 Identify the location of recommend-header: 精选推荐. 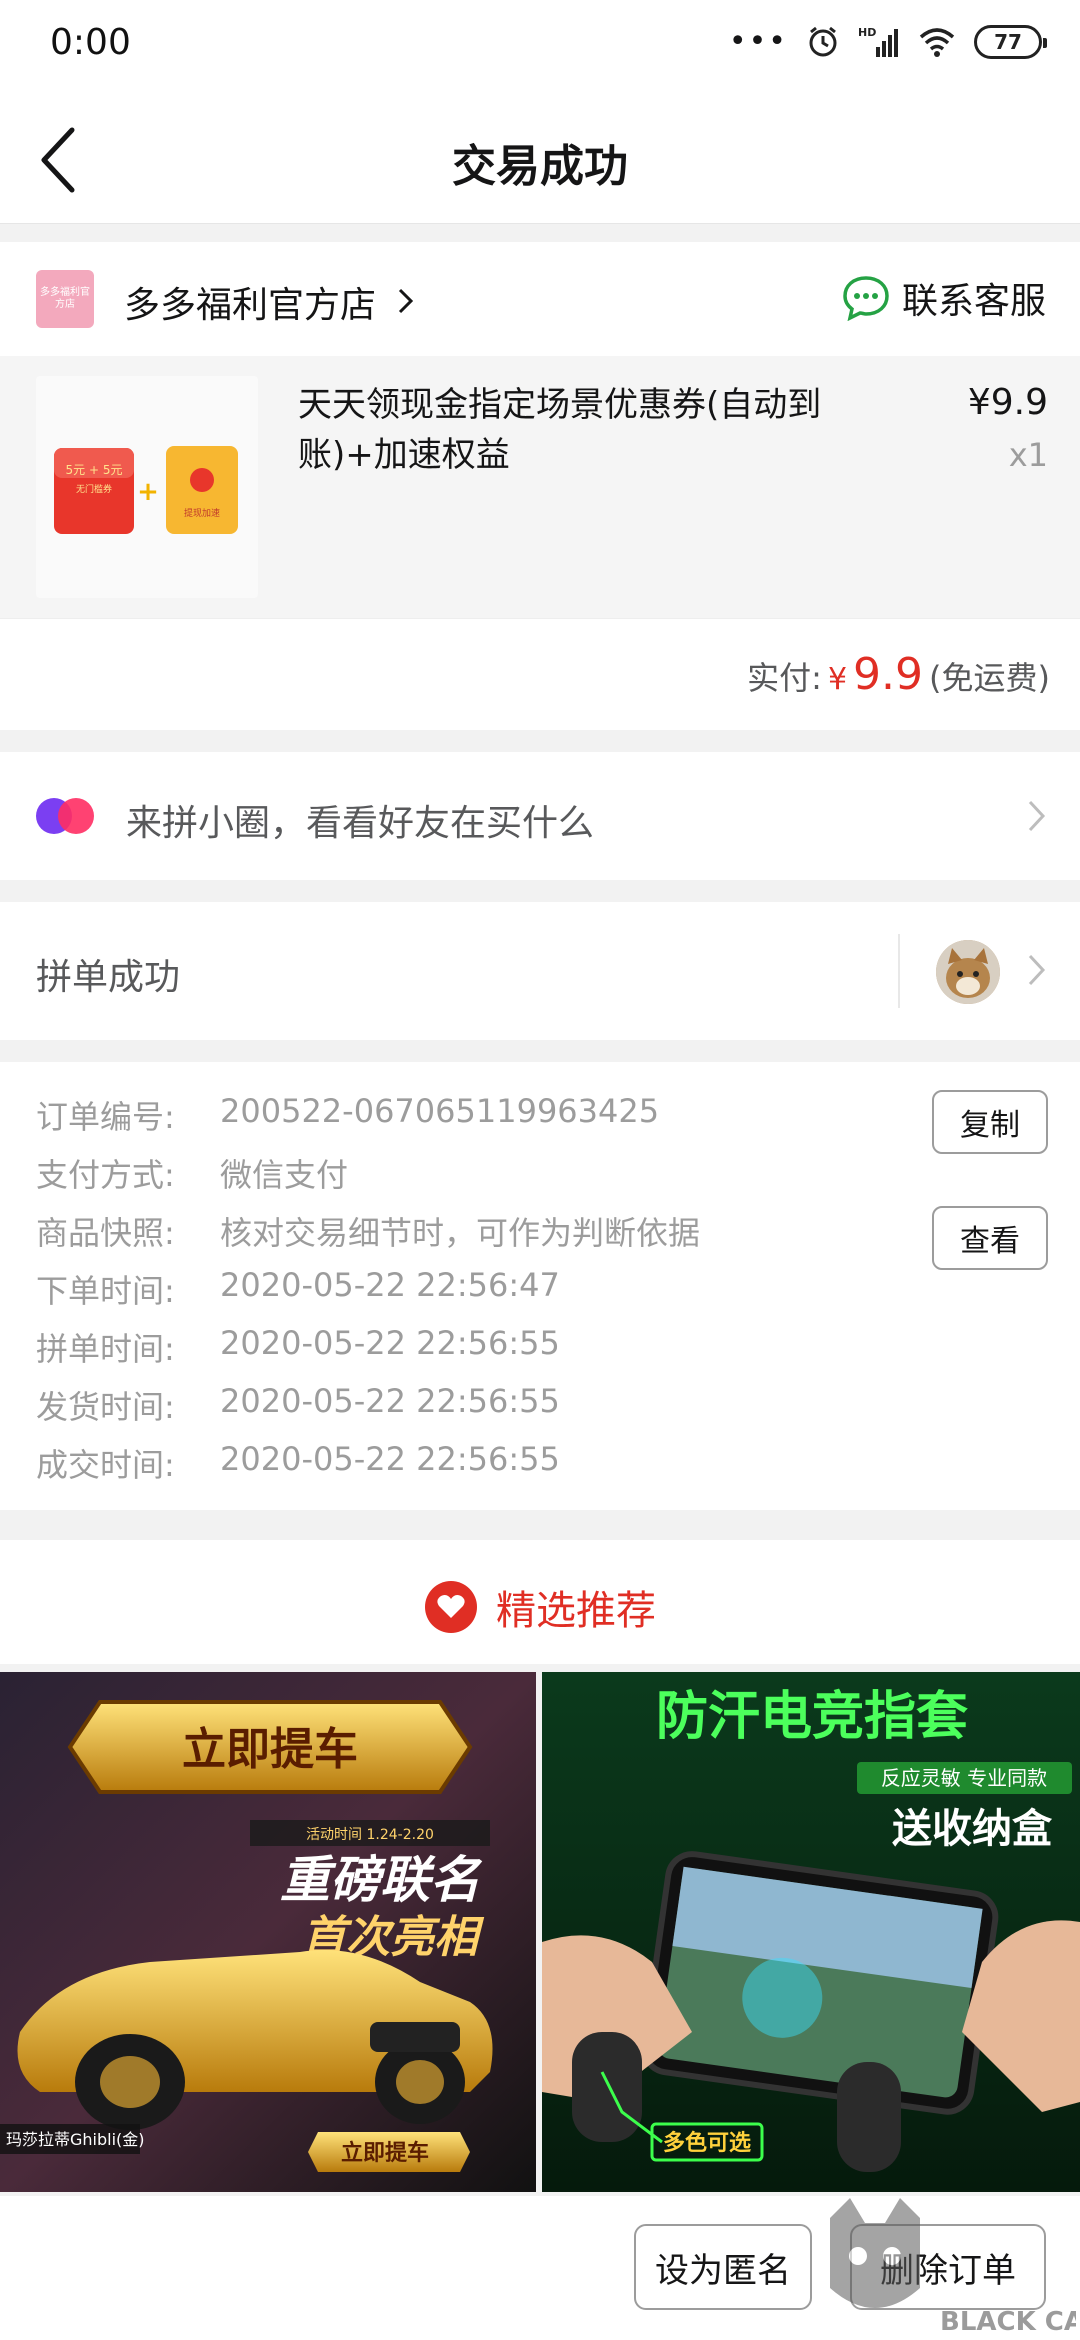
(540, 1602).